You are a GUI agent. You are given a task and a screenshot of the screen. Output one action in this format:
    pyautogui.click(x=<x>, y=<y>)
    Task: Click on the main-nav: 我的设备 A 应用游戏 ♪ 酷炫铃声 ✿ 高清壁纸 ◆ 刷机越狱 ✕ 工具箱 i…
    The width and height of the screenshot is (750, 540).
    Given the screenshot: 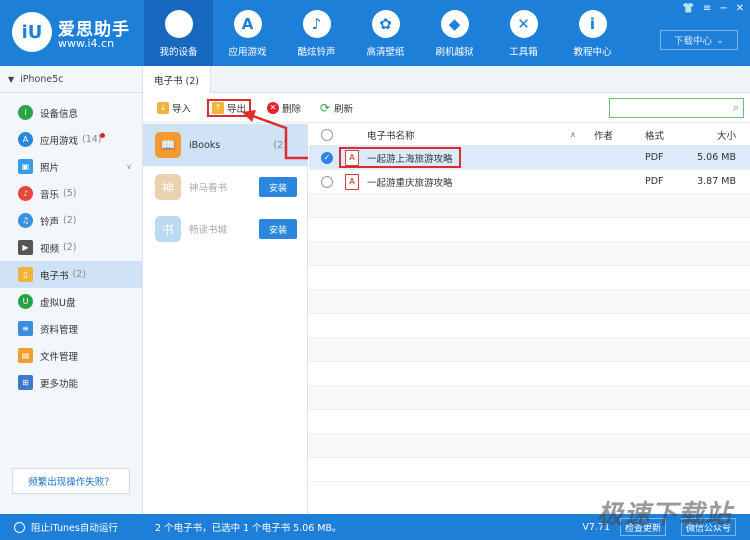 What is the action you would take?
    pyautogui.click(x=385, y=33)
    